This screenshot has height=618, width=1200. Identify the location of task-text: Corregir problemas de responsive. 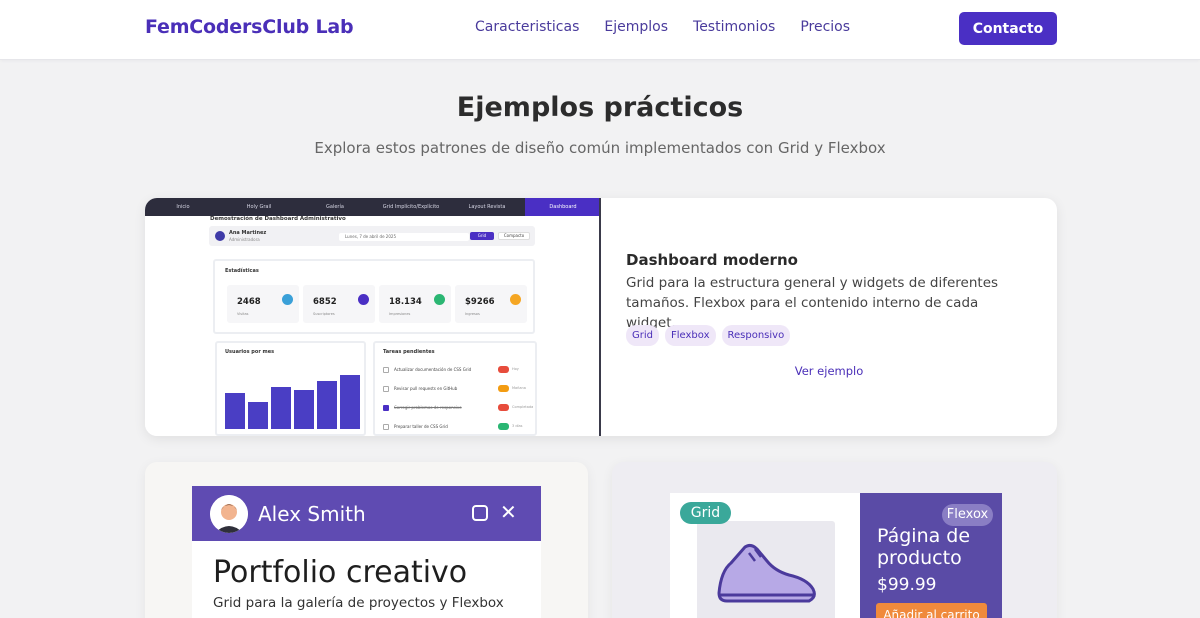
(428, 407).